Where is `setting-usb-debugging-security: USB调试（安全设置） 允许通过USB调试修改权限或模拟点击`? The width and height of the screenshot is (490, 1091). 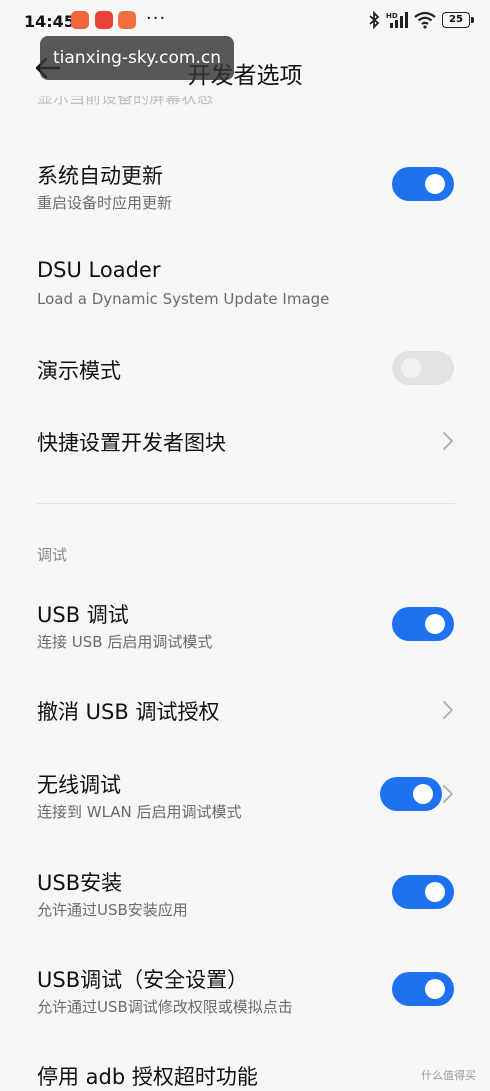 setting-usb-debugging-security: USB调试（安全设置） 允许通过USB调试修改权限或模拟点击 is located at coordinates (245, 990).